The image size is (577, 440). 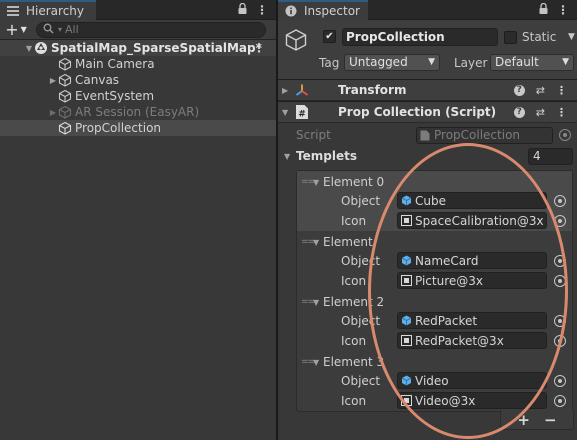 I want to click on object-value: Cube, so click(x=430, y=200).